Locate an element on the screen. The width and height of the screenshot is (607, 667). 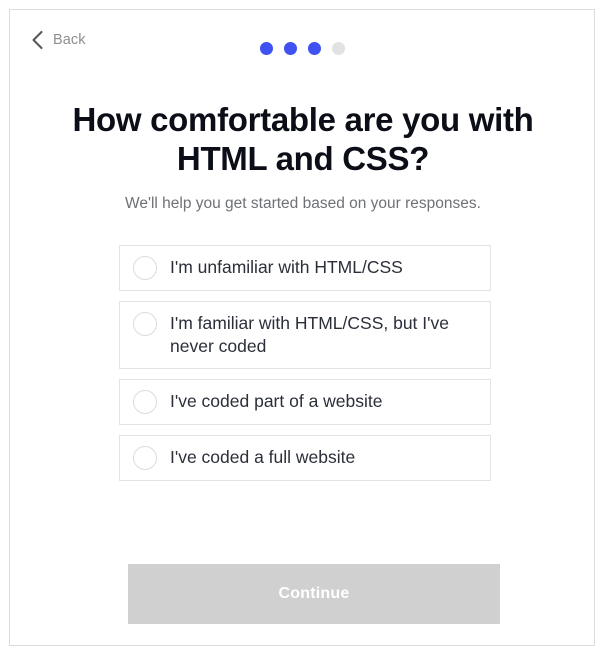
option-row-1: I'm unfamiliar with HTML/CSS is located at coordinates (305, 268).